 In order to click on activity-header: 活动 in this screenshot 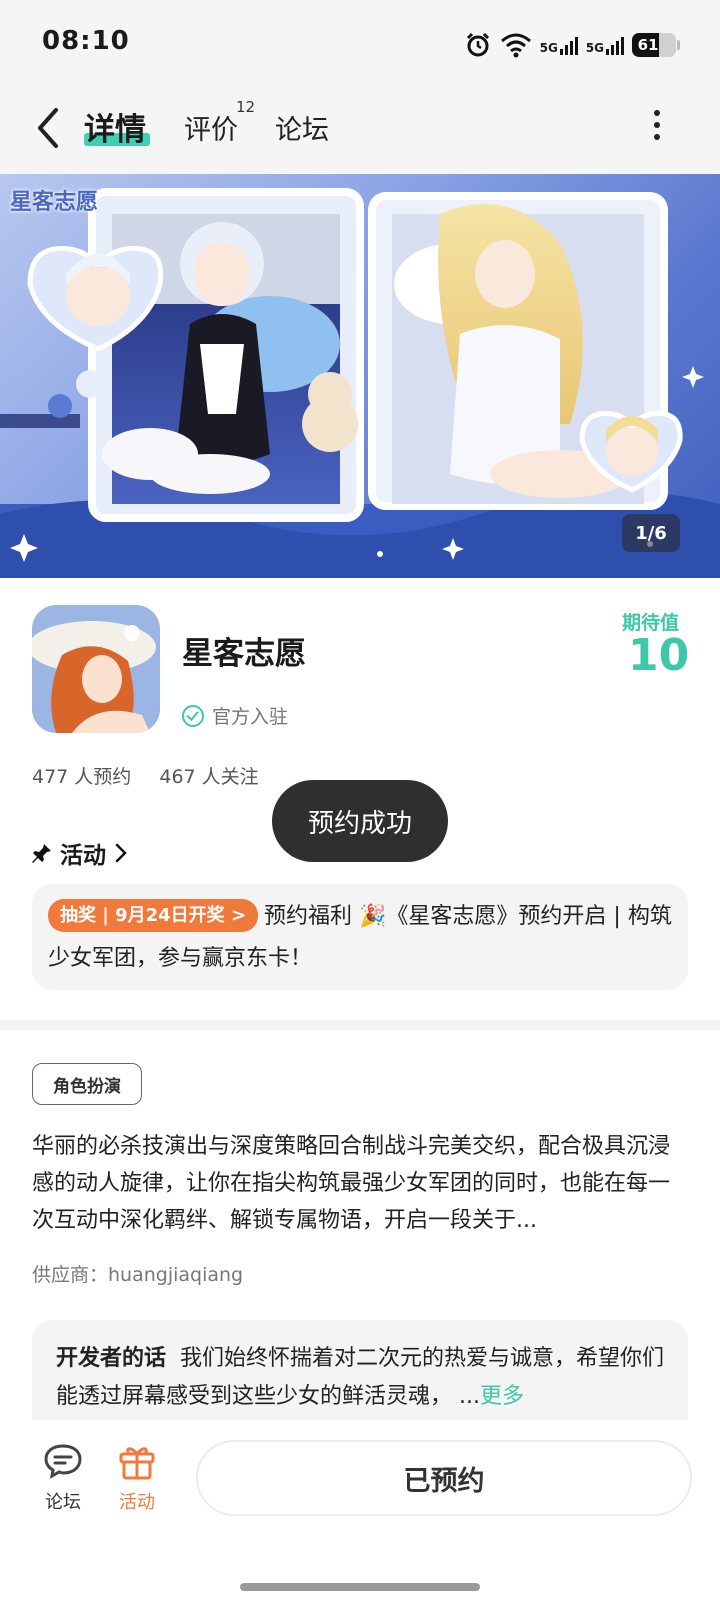, I will do `click(80, 853)`.